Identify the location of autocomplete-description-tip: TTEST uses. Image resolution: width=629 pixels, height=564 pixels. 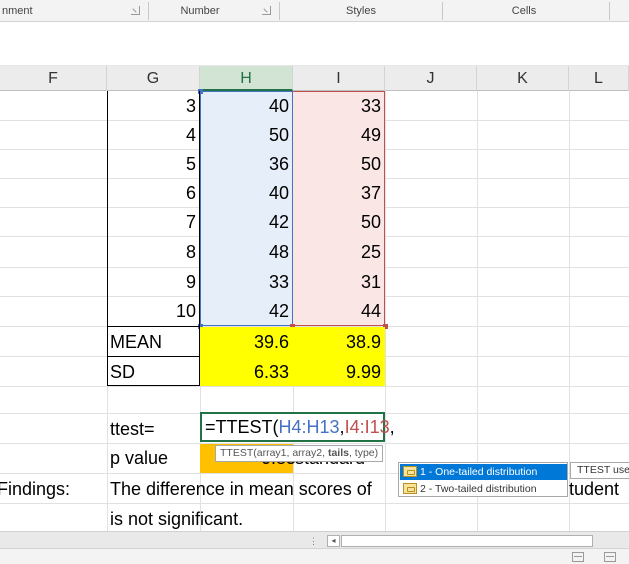
(599, 470).